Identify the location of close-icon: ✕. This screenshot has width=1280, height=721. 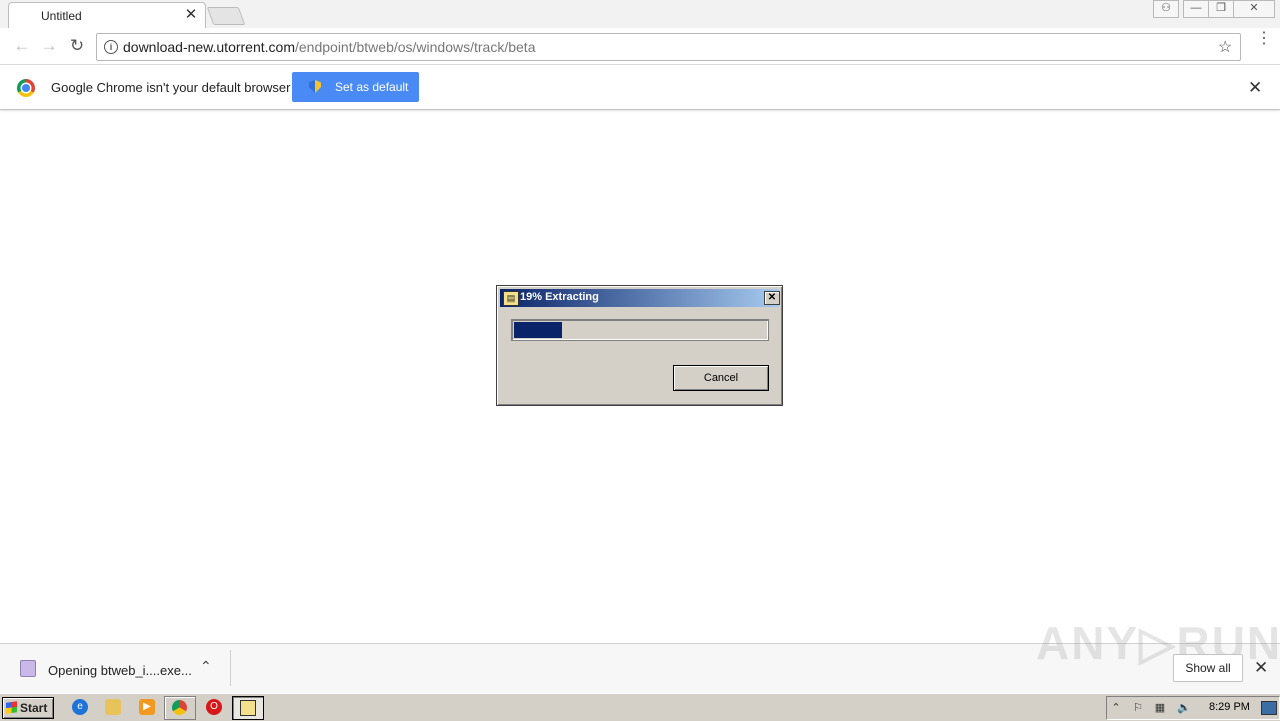
(1254, 8).